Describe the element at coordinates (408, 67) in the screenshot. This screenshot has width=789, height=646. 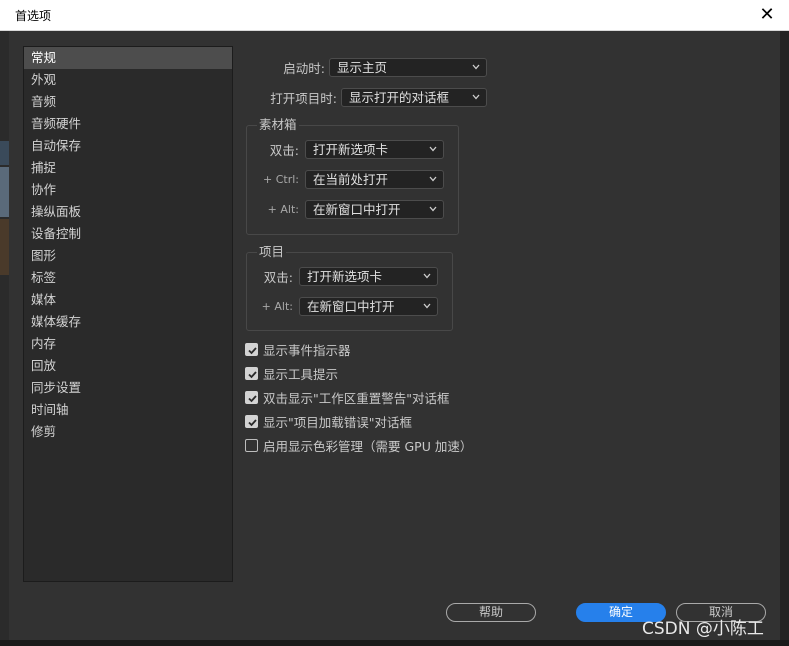
I see `startup-dropdown: 显示主页` at that location.